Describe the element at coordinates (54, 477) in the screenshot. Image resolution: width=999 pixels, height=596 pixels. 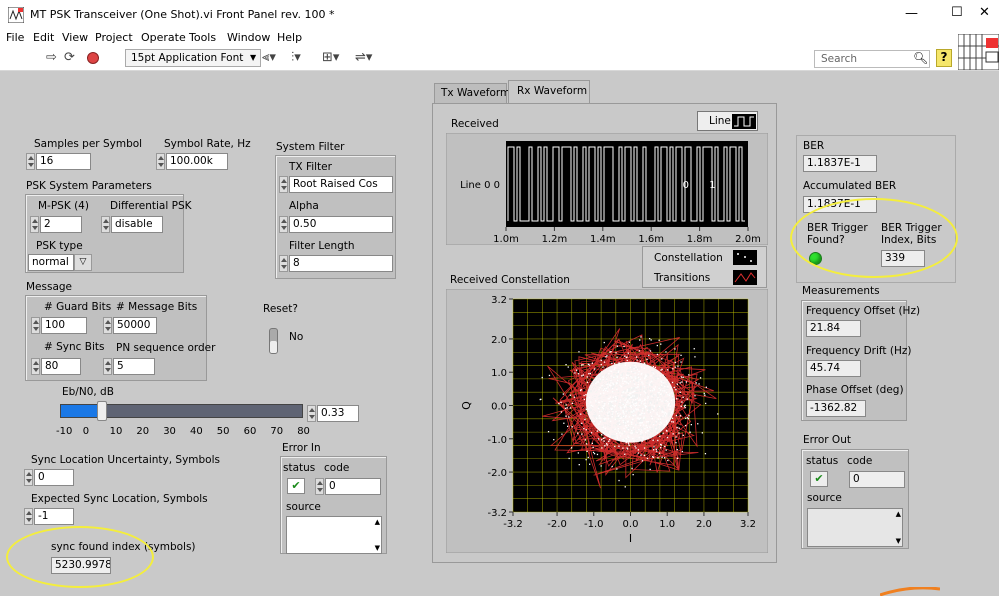
I see `sync-uncertainty-input: 0` at that location.